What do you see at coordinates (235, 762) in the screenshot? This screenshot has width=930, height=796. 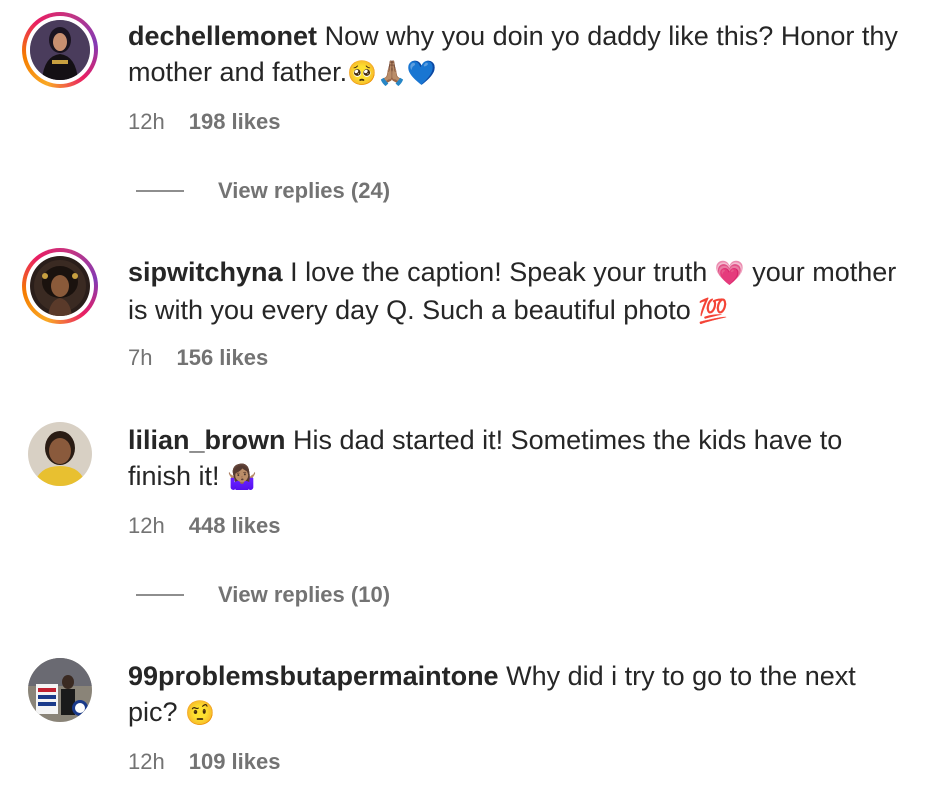 I see `comment-likes: 109 likes` at bounding box center [235, 762].